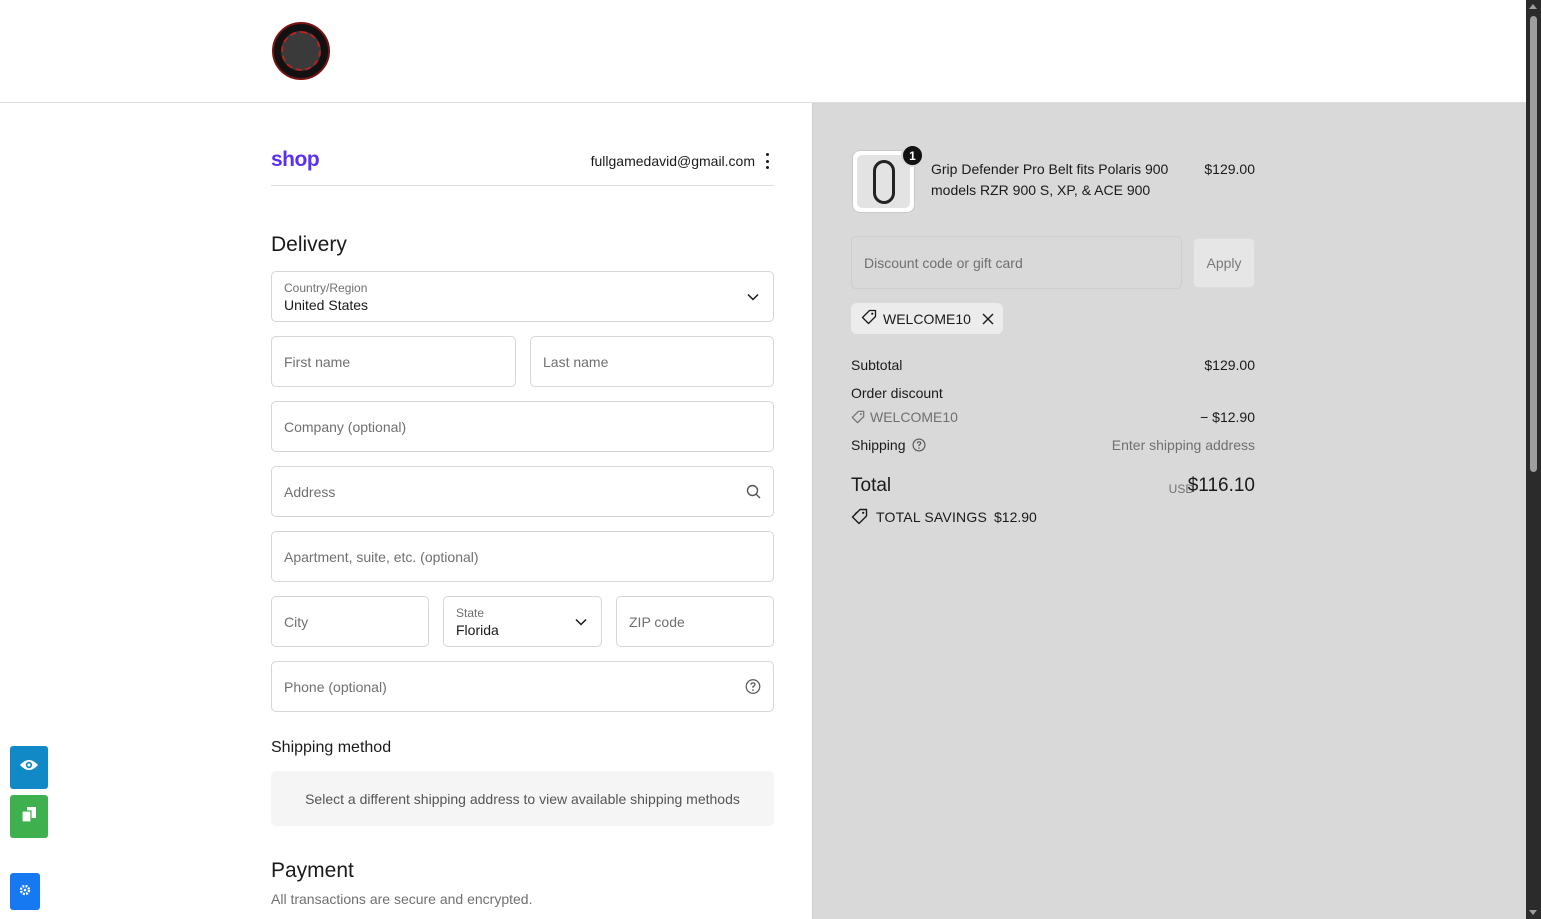 Image resolution: width=1541 pixels, height=919 pixels. I want to click on copy-button, so click(29, 816).